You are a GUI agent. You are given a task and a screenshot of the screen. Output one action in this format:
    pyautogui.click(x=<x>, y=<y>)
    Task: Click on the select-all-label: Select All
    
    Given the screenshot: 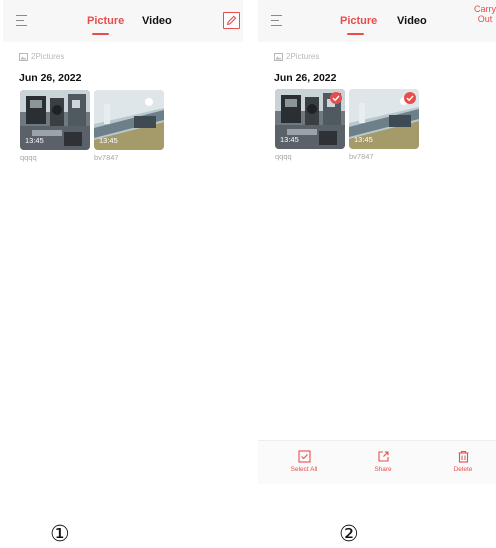 What is the action you would take?
    pyautogui.click(x=304, y=469)
    